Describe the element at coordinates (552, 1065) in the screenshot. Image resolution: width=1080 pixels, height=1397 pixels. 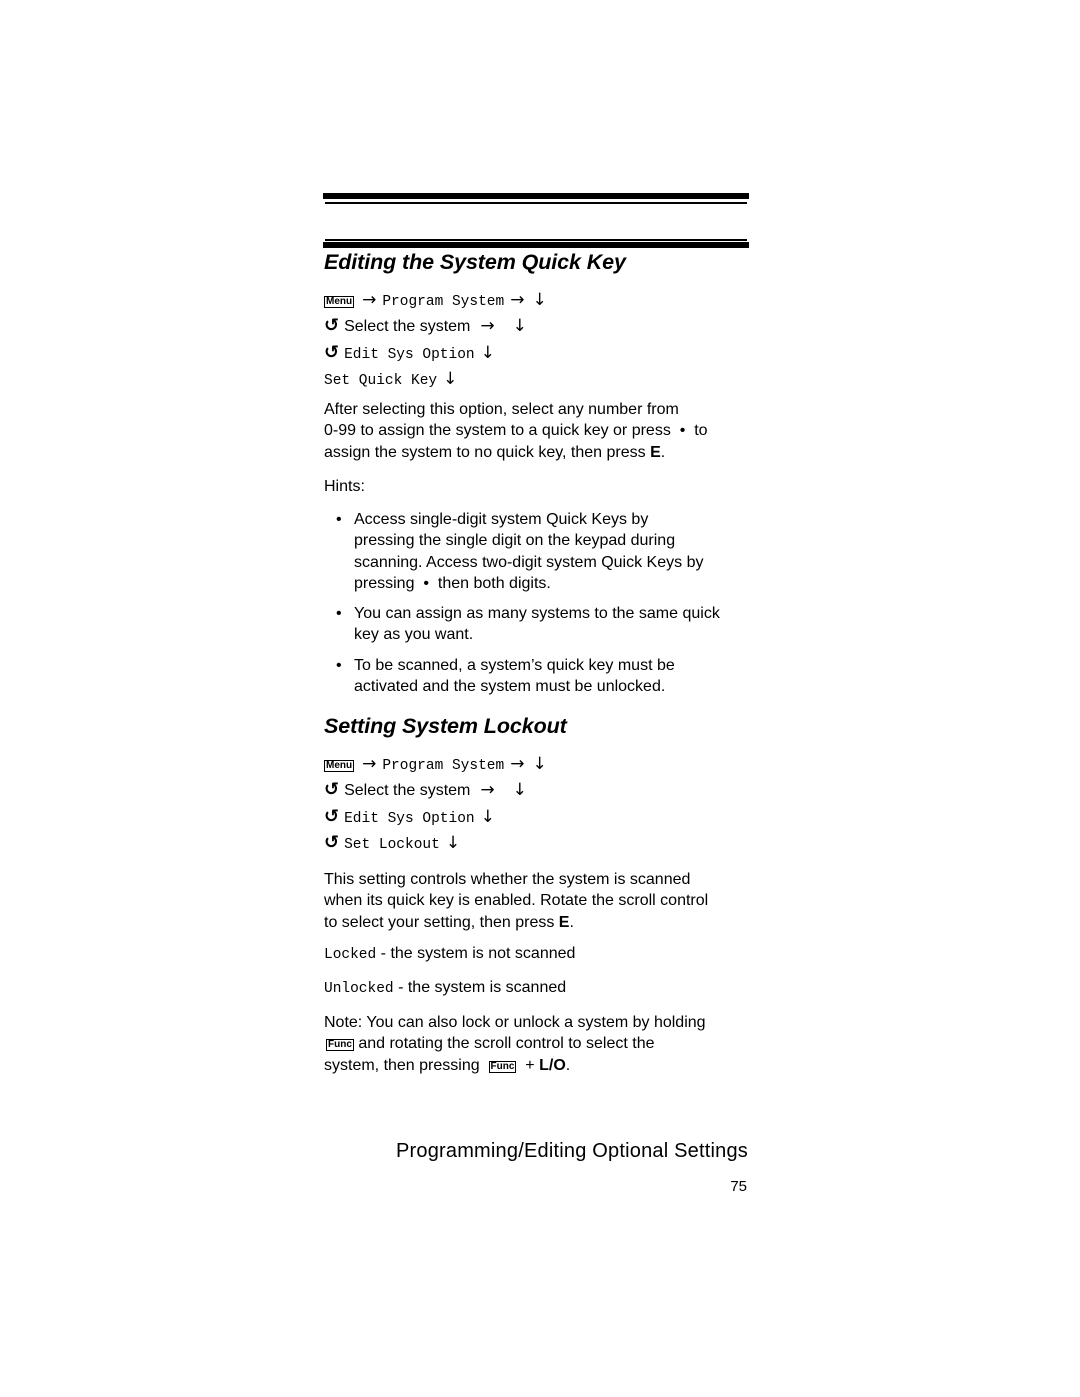
I see `lo-key: L/O` at that location.